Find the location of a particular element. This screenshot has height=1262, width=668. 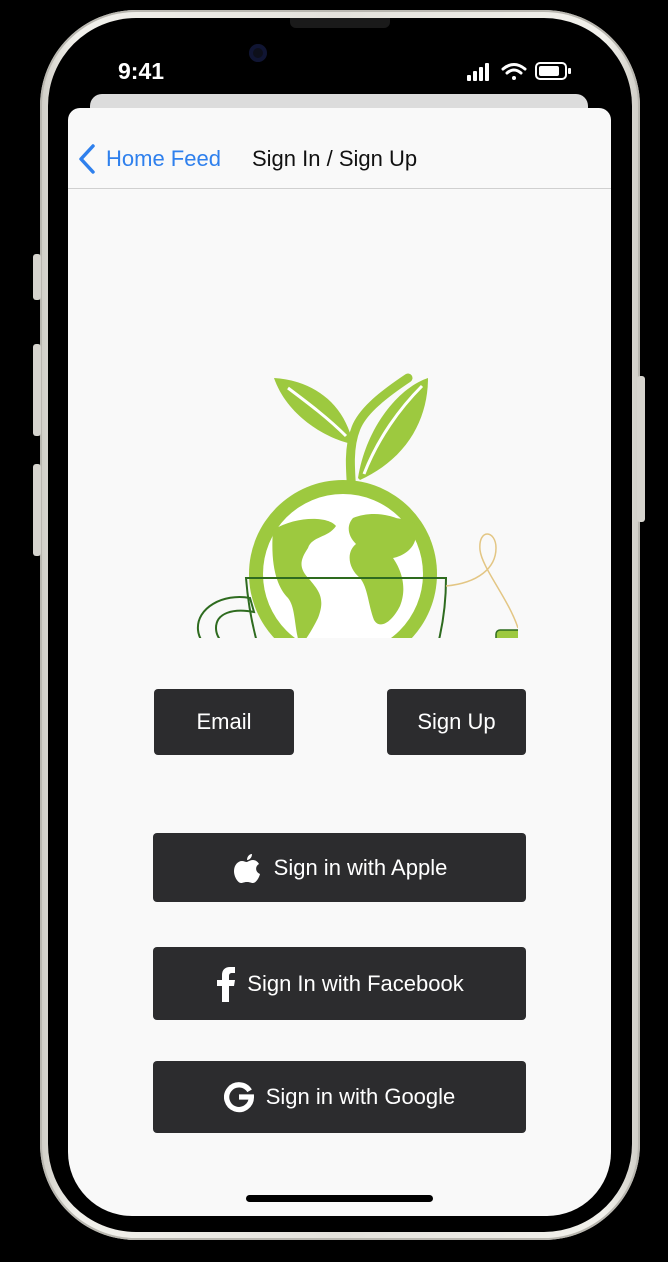

back-button-label: Home Feed is located at coordinates (163, 158).